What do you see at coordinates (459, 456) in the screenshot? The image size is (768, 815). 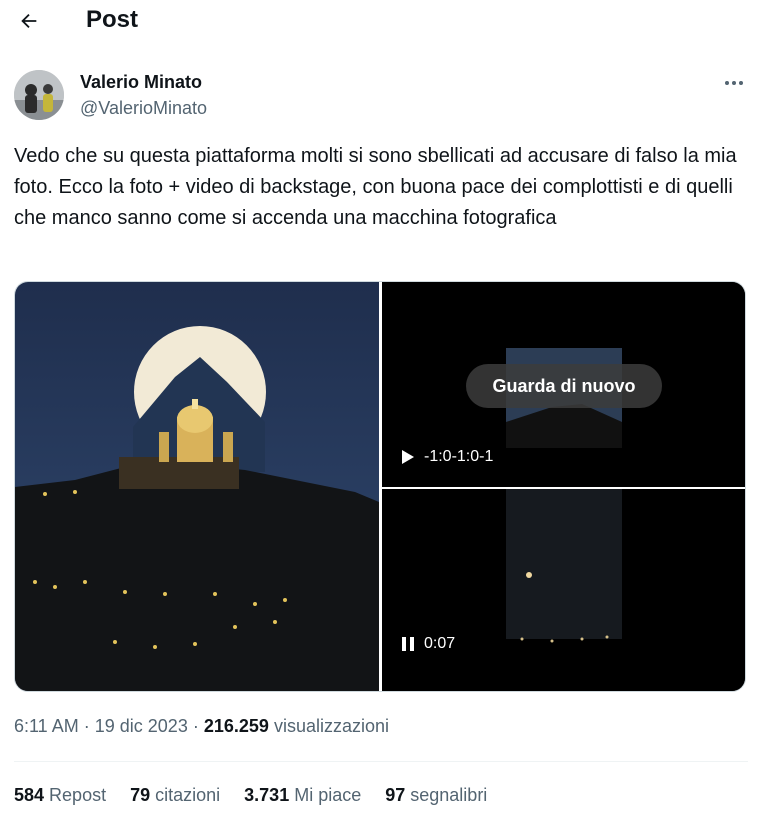 I see `video-1-time: -1:0-1:0-1` at bounding box center [459, 456].